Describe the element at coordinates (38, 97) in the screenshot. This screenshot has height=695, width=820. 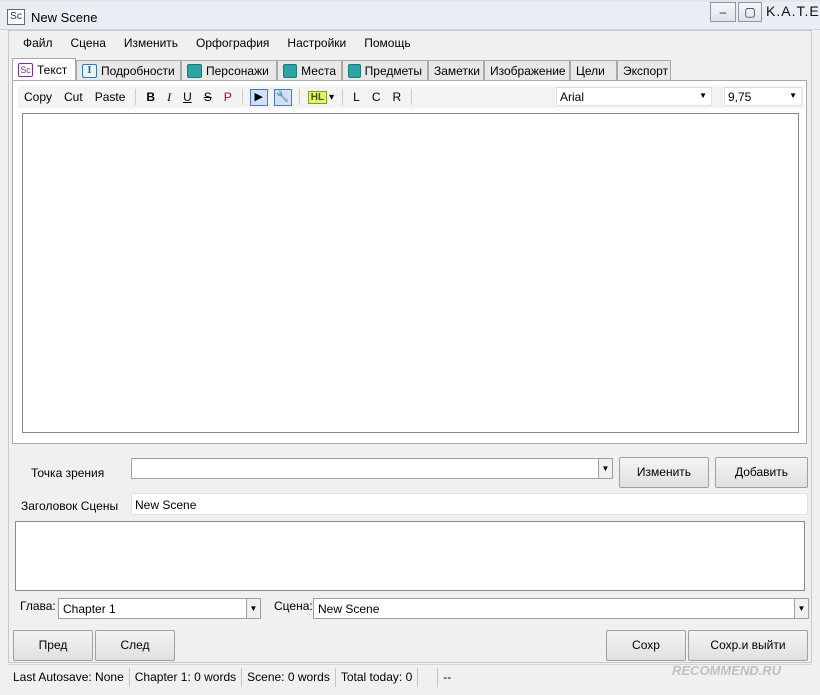
I see `copy-button: Copy` at that location.